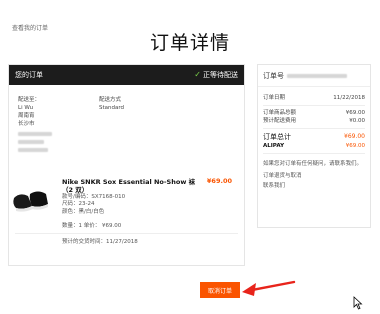  Describe the element at coordinates (126, 75) in the screenshot. I see `order-header: 您的订单 ✓ 正等待配送` at that location.